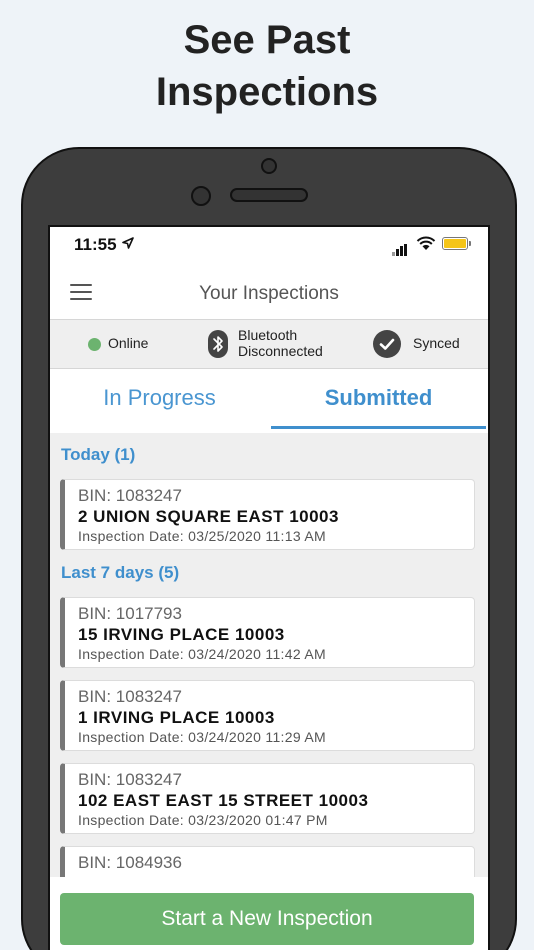  I want to click on battery-tip, so click(470, 243).